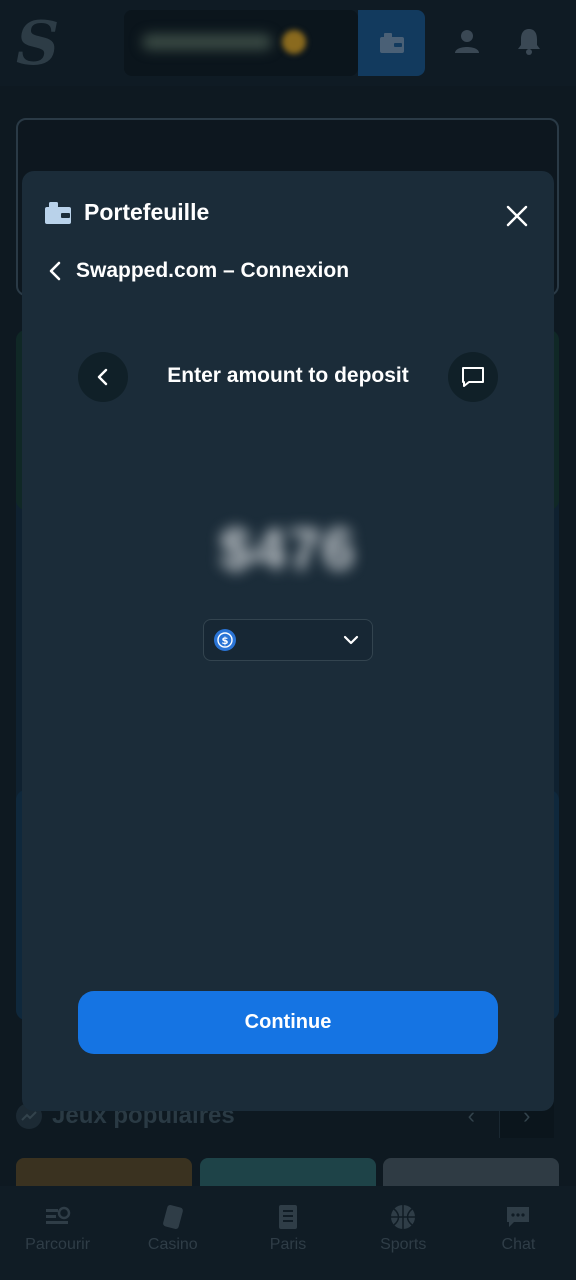 The width and height of the screenshot is (576, 1280). What do you see at coordinates (403, 1217) in the screenshot?
I see `basketball-icon` at bounding box center [403, 1217].